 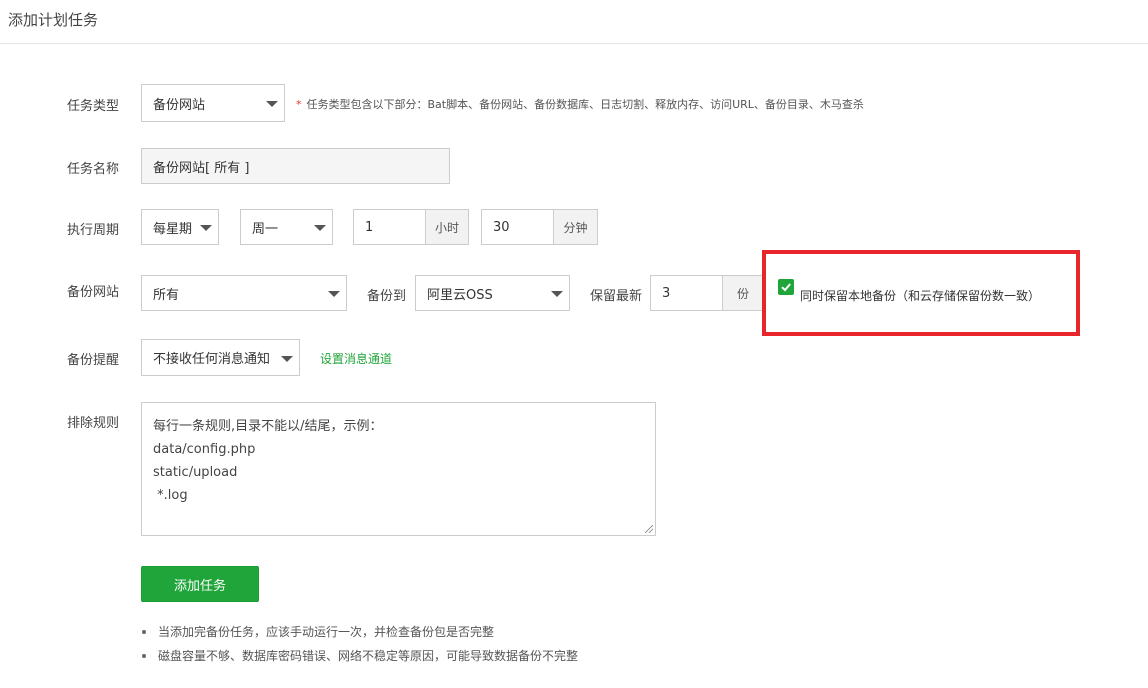 What do you see at coordinates (265, 229) in the screenshot?
I see `schedule-weekday-value: 周一` at bounding box center [265, 229].